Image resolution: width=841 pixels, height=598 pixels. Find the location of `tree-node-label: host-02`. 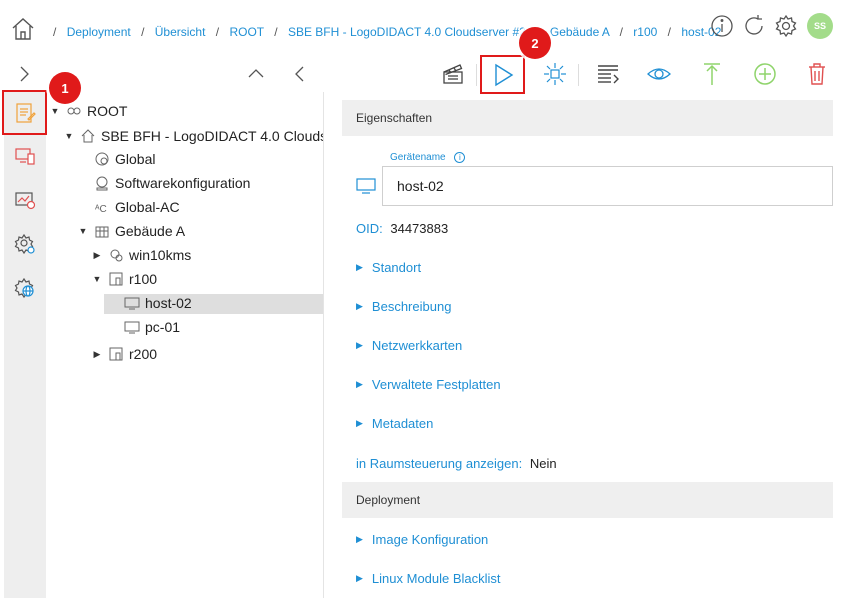

tree-node-label: host-02 is located at coordinates (168, 303).